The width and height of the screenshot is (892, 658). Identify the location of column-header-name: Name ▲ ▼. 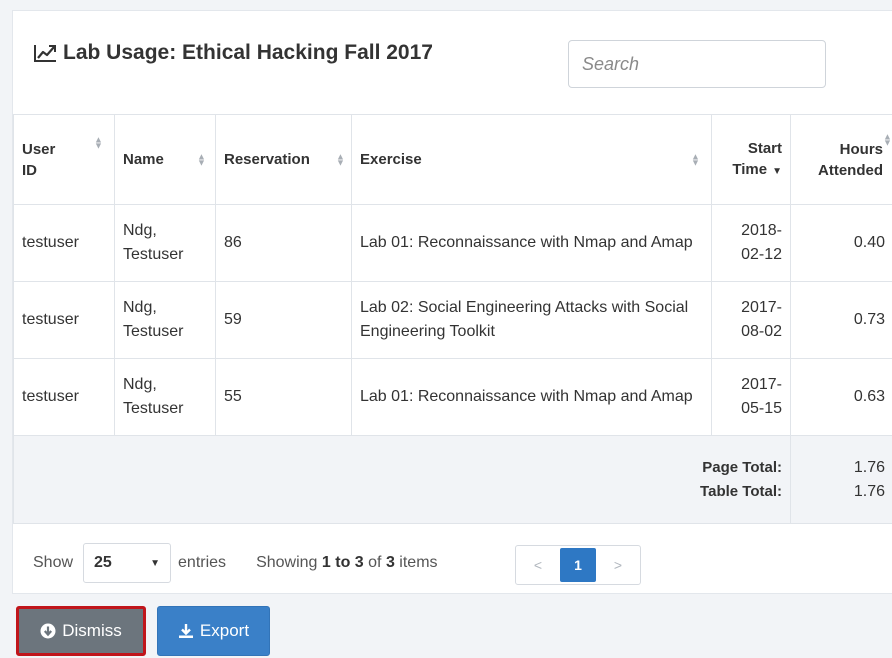
(165, 159).